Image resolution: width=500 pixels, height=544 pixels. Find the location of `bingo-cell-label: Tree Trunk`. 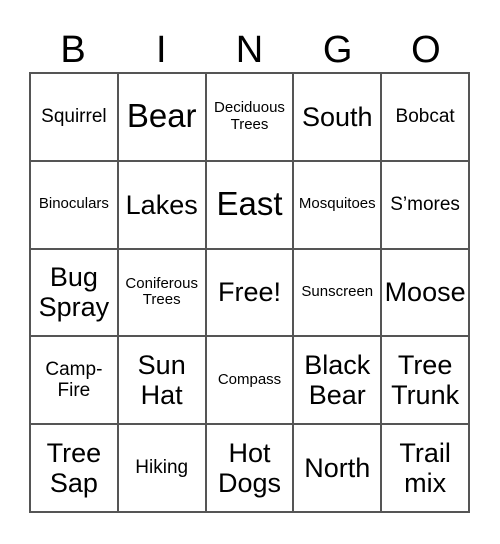

bingo-cell-label: Tree Trunk is located at coordinates (425, 380).